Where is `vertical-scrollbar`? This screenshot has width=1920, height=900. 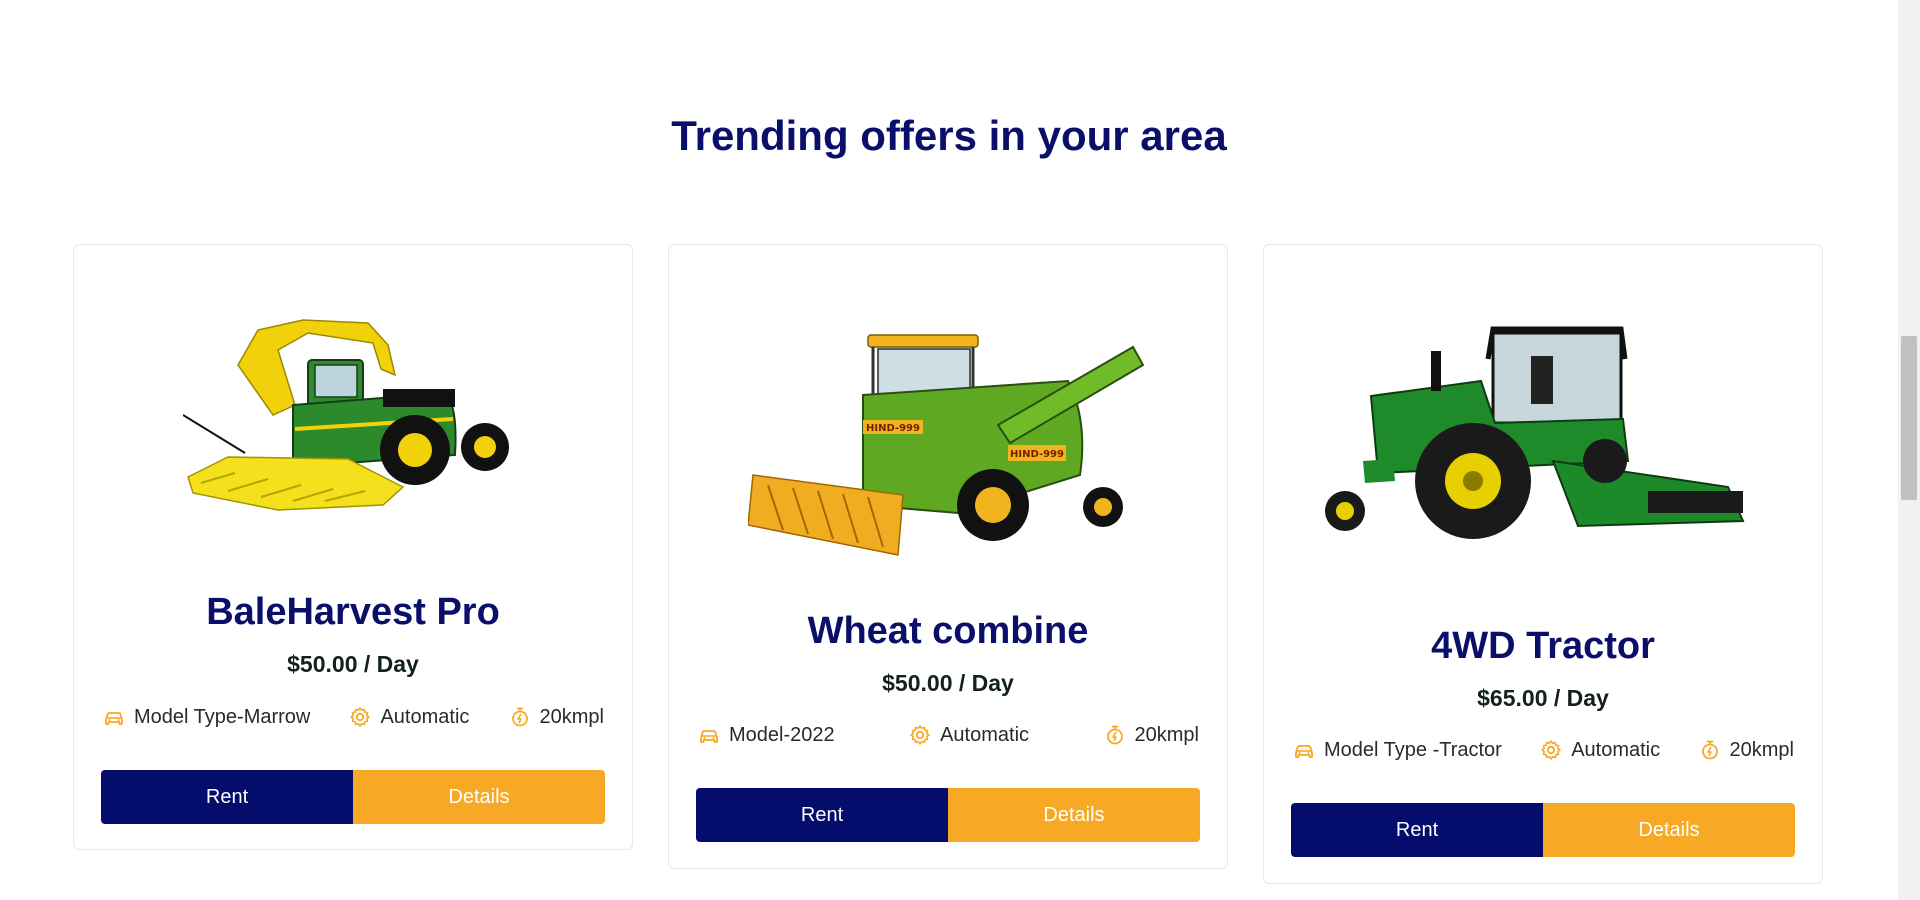 vertical-scrollbar is located at coordinates (1909, 450).